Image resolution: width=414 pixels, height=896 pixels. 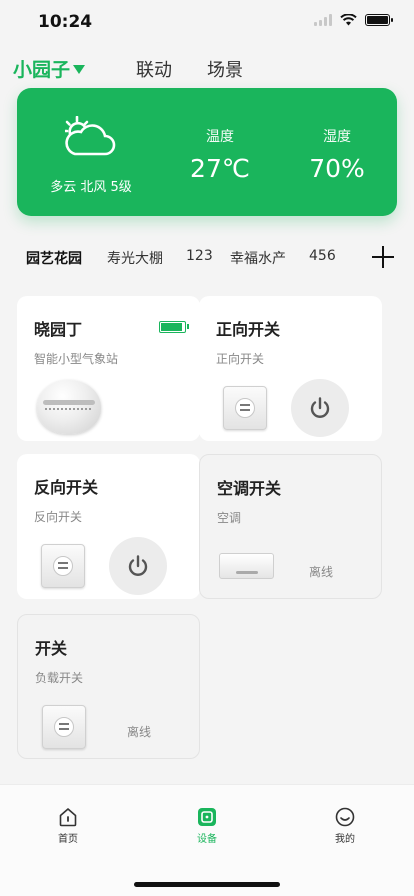 What do you see at coordinates (345, 817) in the screenshot?
I see `smiley-icon` at bounding box center [345, 817].